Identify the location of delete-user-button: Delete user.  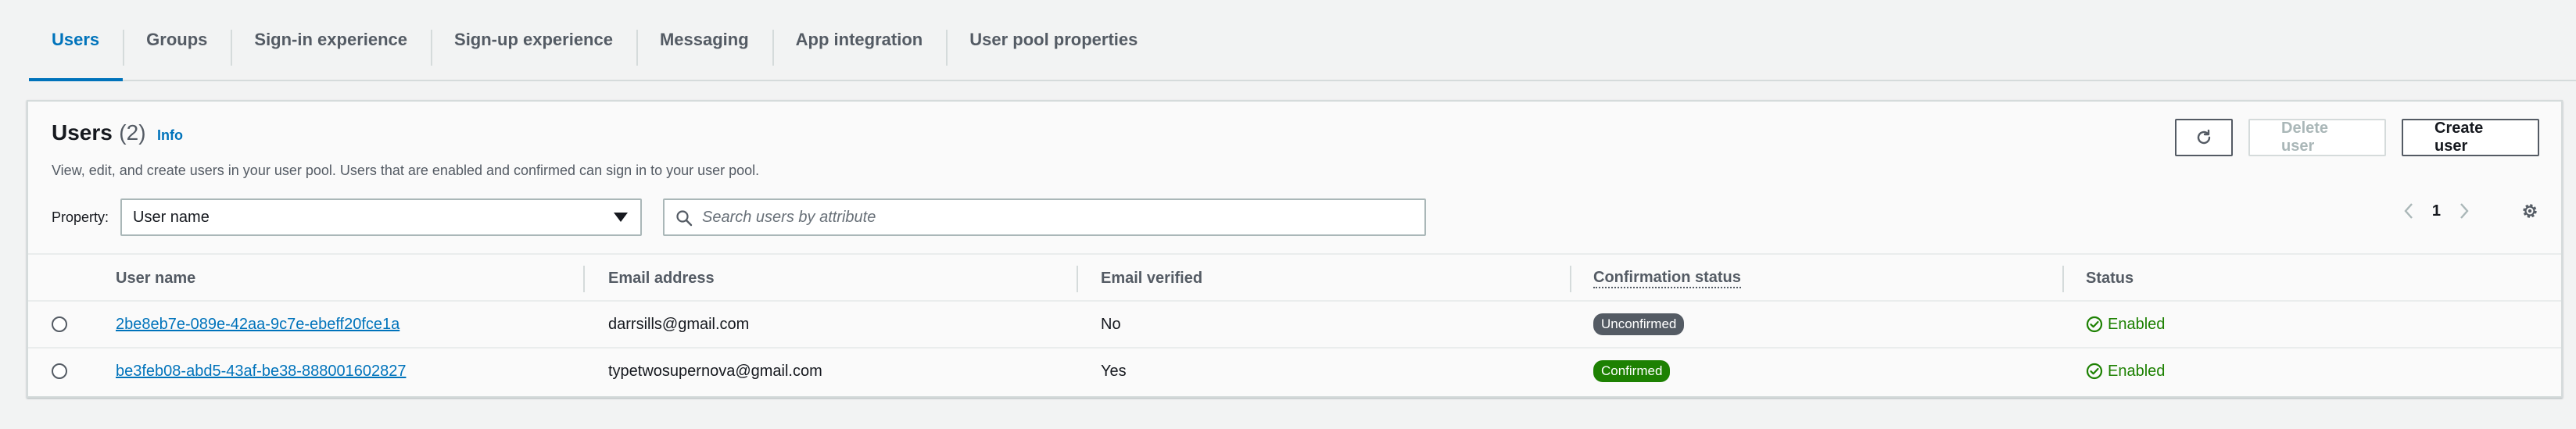
(2317, 137).